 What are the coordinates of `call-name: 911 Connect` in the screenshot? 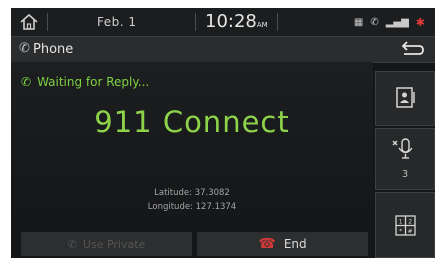 It's located at (192, 122).